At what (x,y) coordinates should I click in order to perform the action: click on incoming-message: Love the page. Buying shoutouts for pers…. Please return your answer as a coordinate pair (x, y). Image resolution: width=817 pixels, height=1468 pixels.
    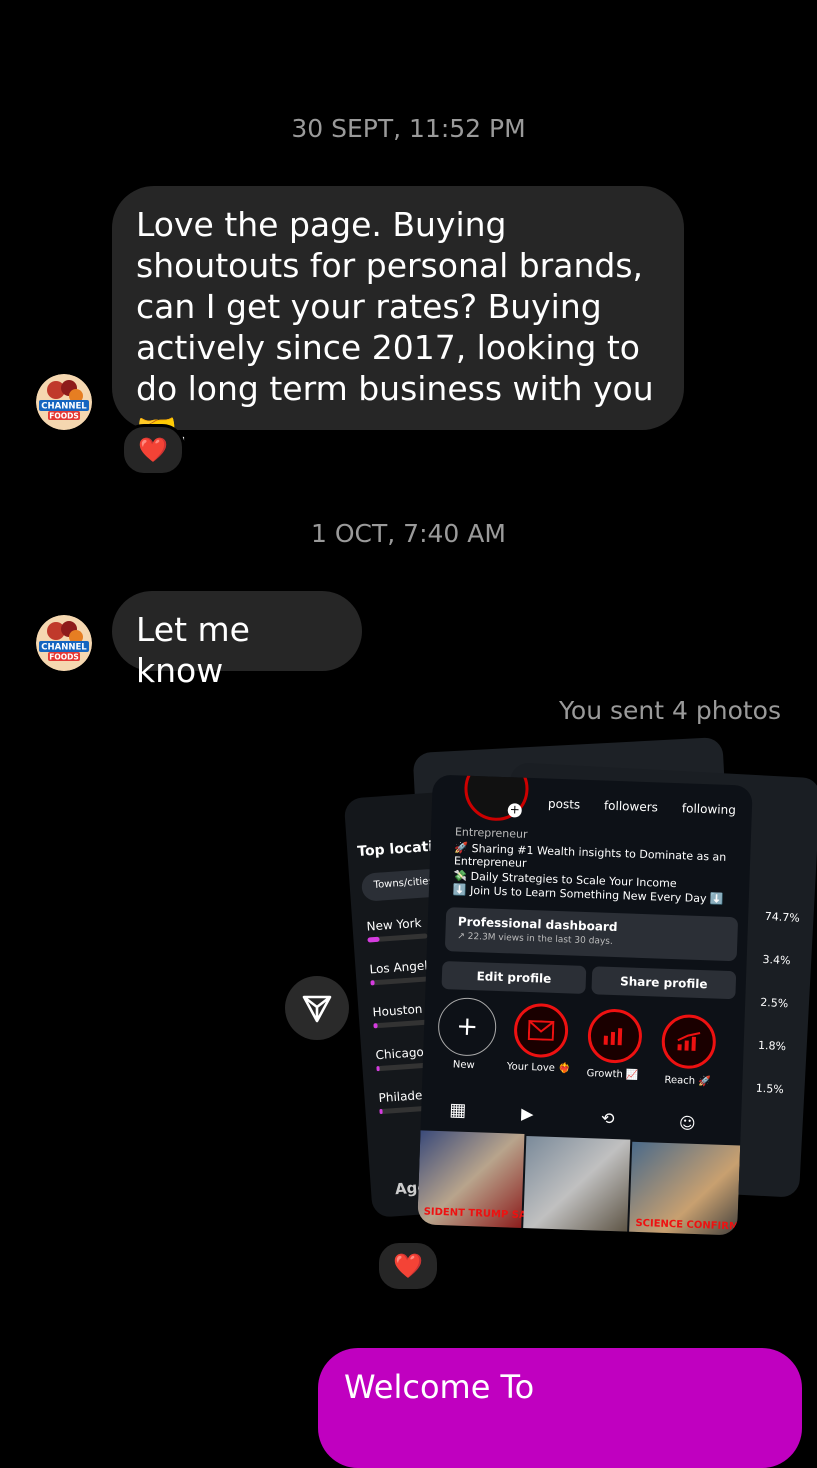
    Looking at the image, I should click on (398, 317).